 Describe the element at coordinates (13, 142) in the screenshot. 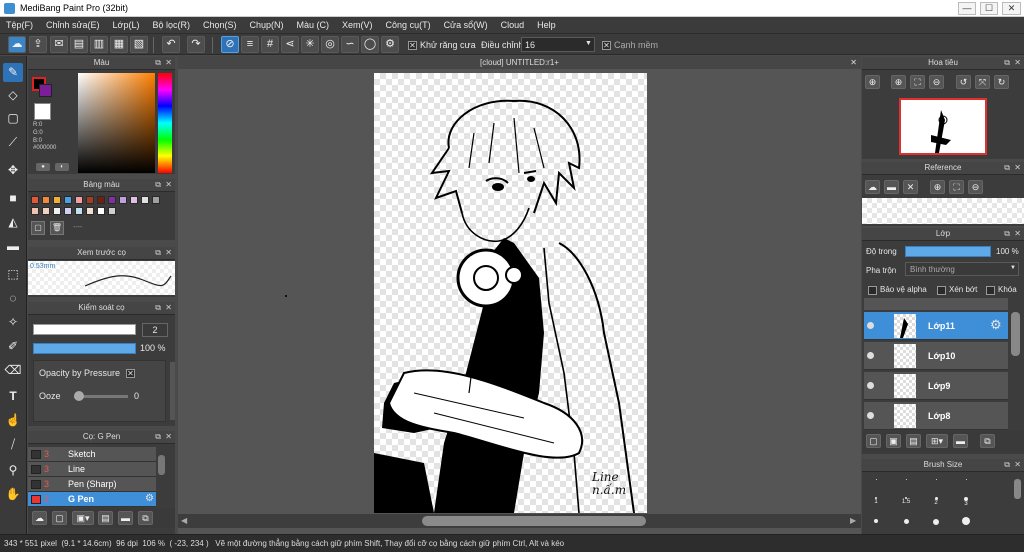

I see `blur-tool-icon: ⟋` at that location.